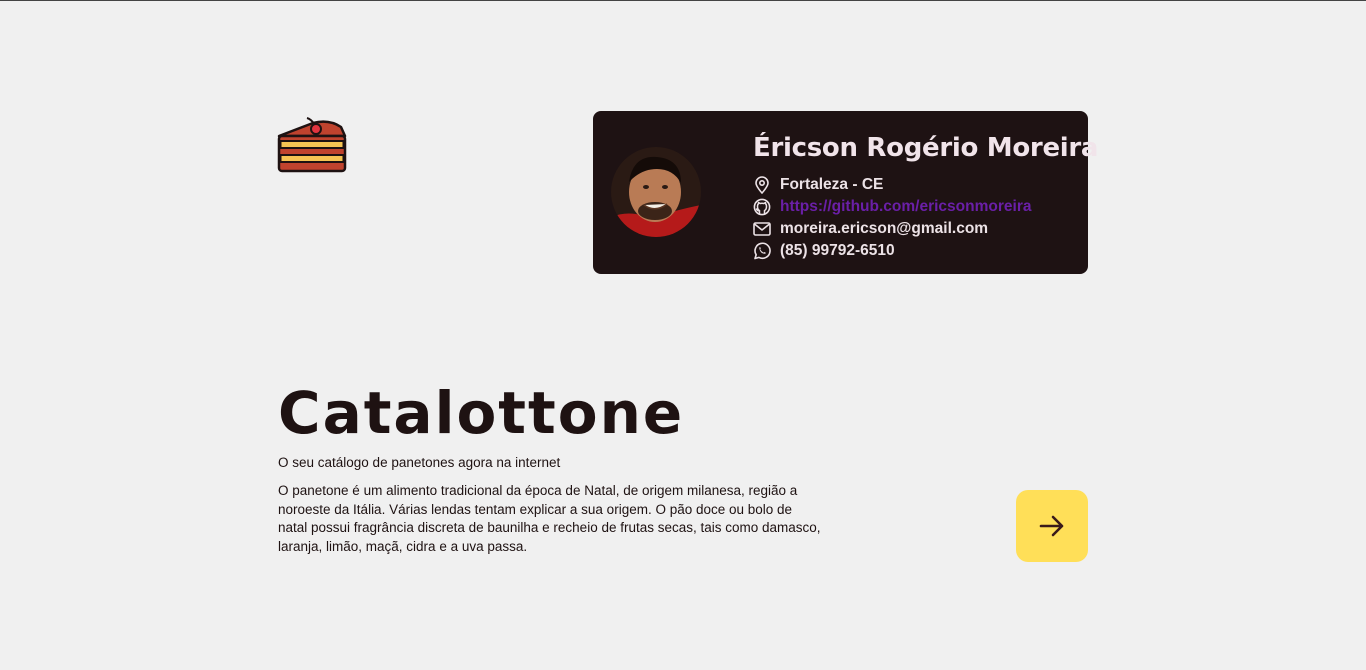  I want to click on page-title: Catalottone, so click(481, 413).